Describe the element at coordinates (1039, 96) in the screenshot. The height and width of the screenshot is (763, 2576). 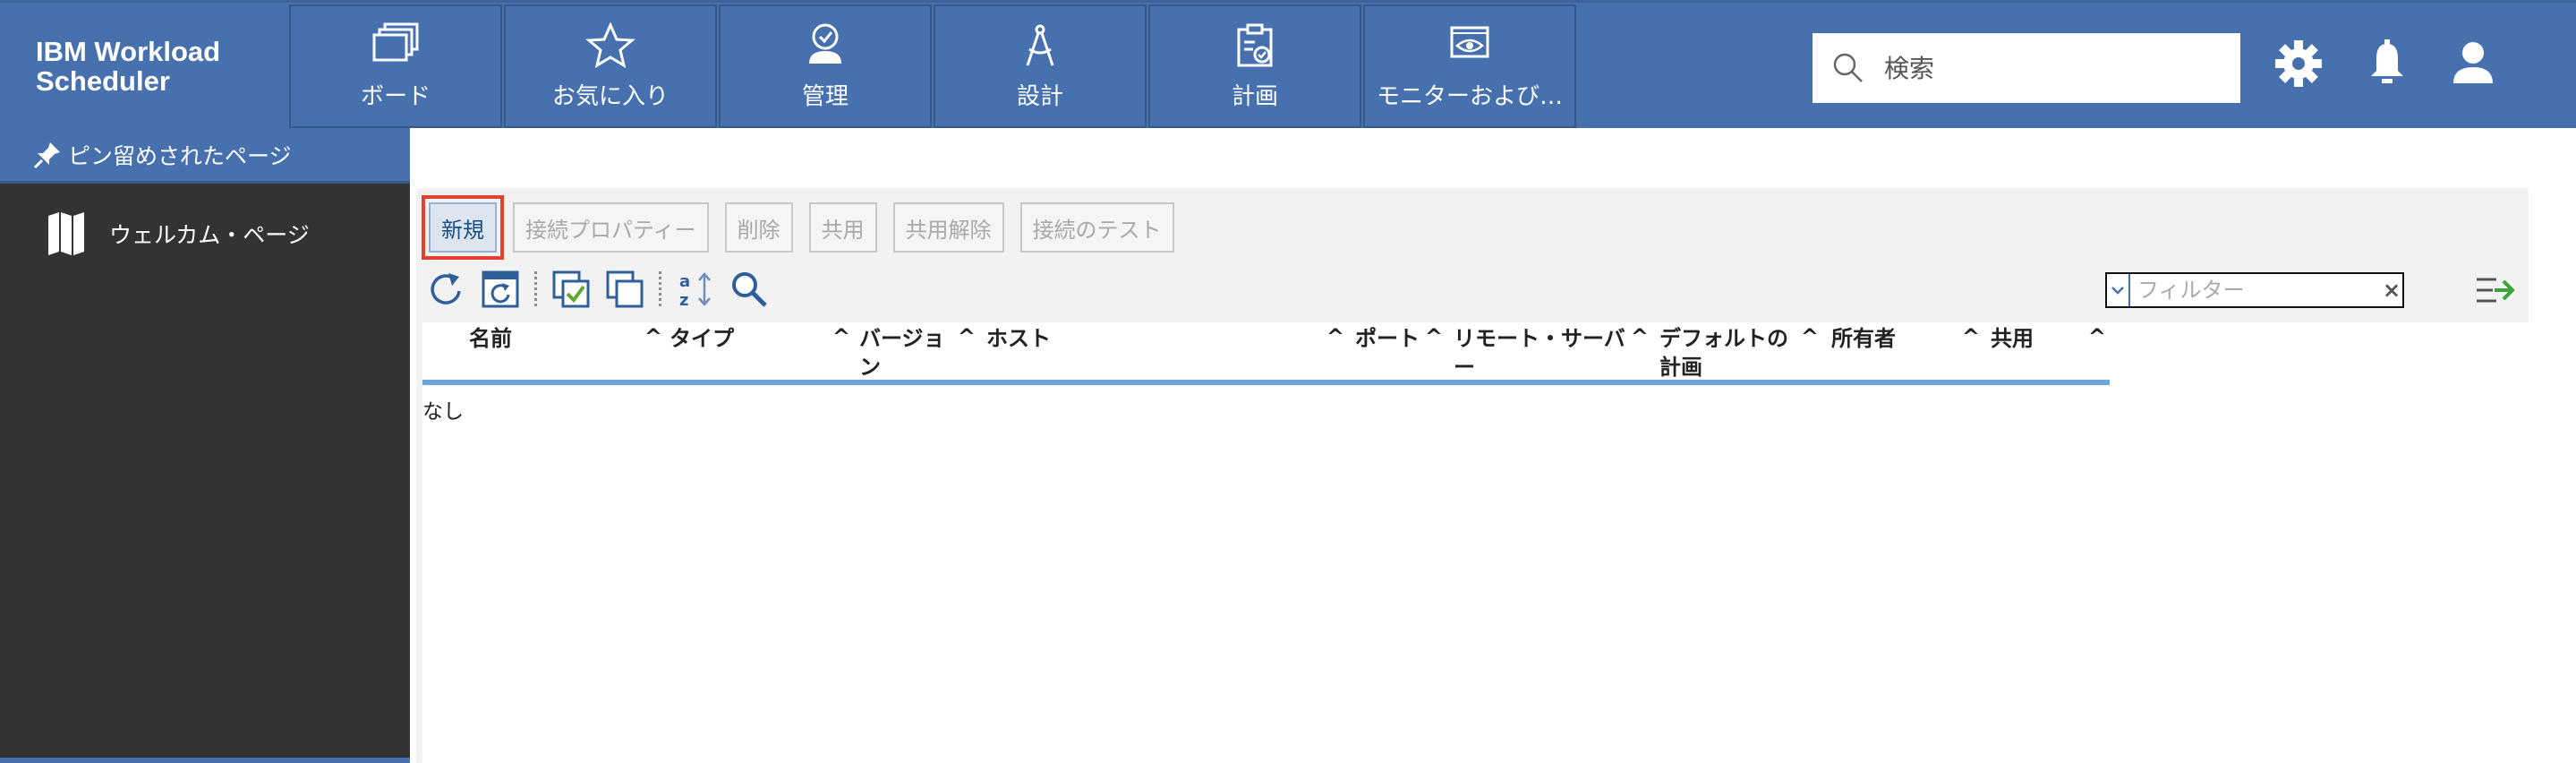
I see `nav-tab-label: 設計` at that location.